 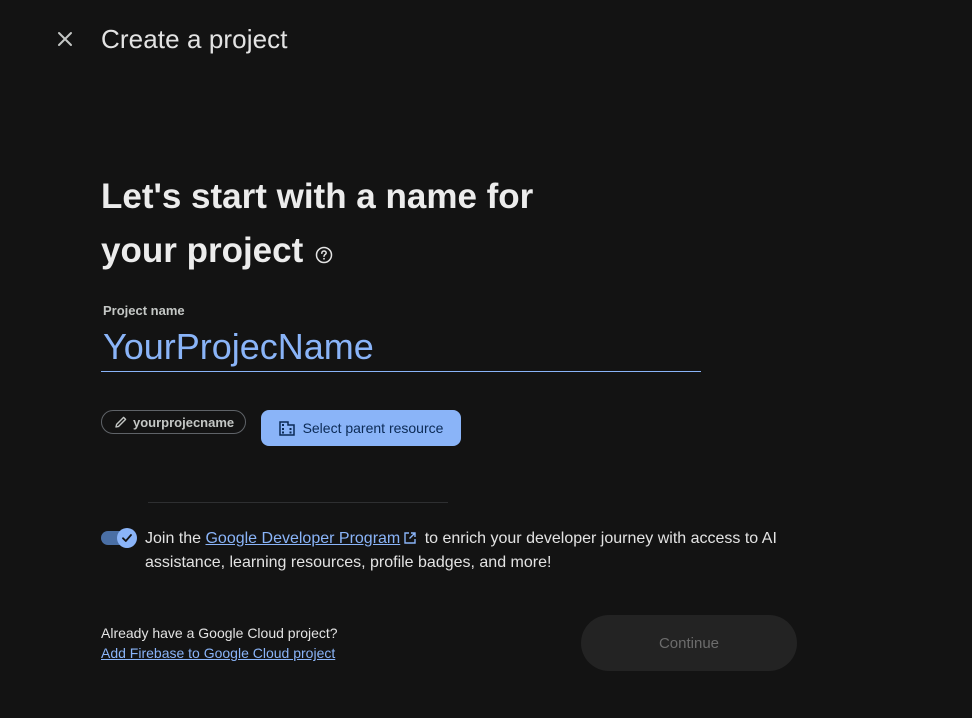 I want to click on heading-line-2: your project, so click(x=202, y=250).